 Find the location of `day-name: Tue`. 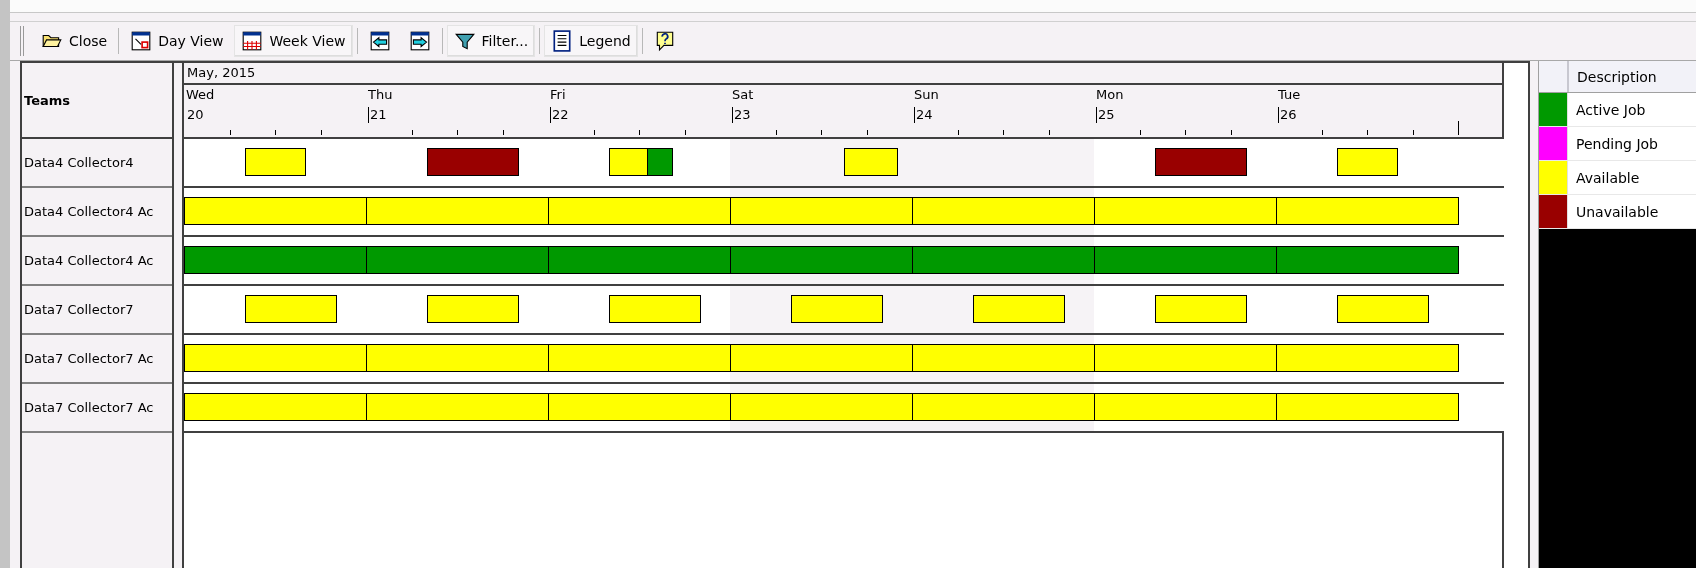

day-name: Tue is located at coordinates (1289, 94).